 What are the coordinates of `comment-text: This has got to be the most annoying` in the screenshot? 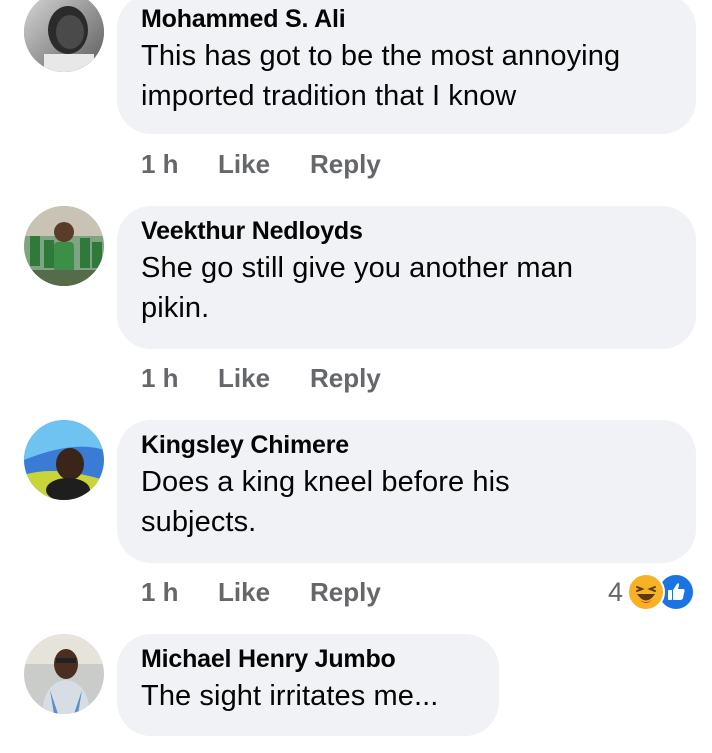 It's located at (381, 56).